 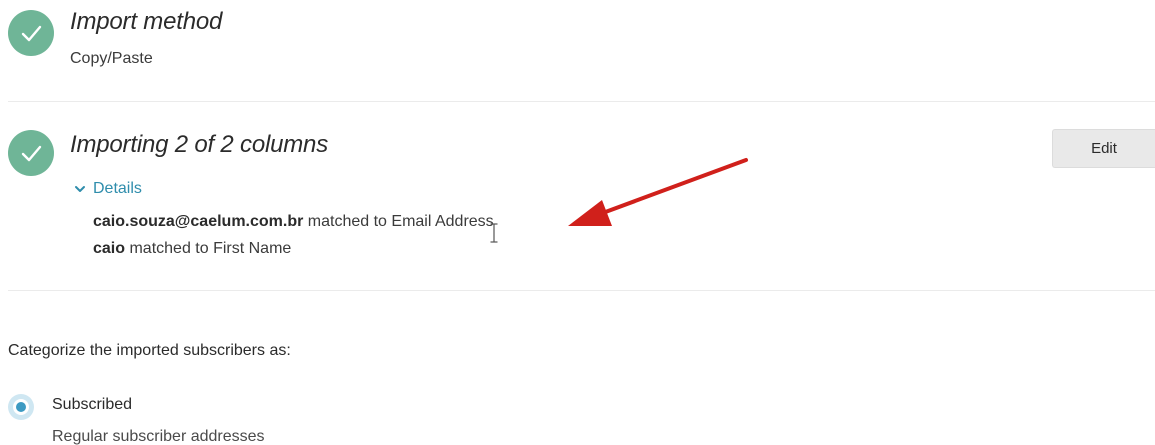 I want to click on subscribed-radio-description: Regular subscriber addresses, so click(x=158, y=436).